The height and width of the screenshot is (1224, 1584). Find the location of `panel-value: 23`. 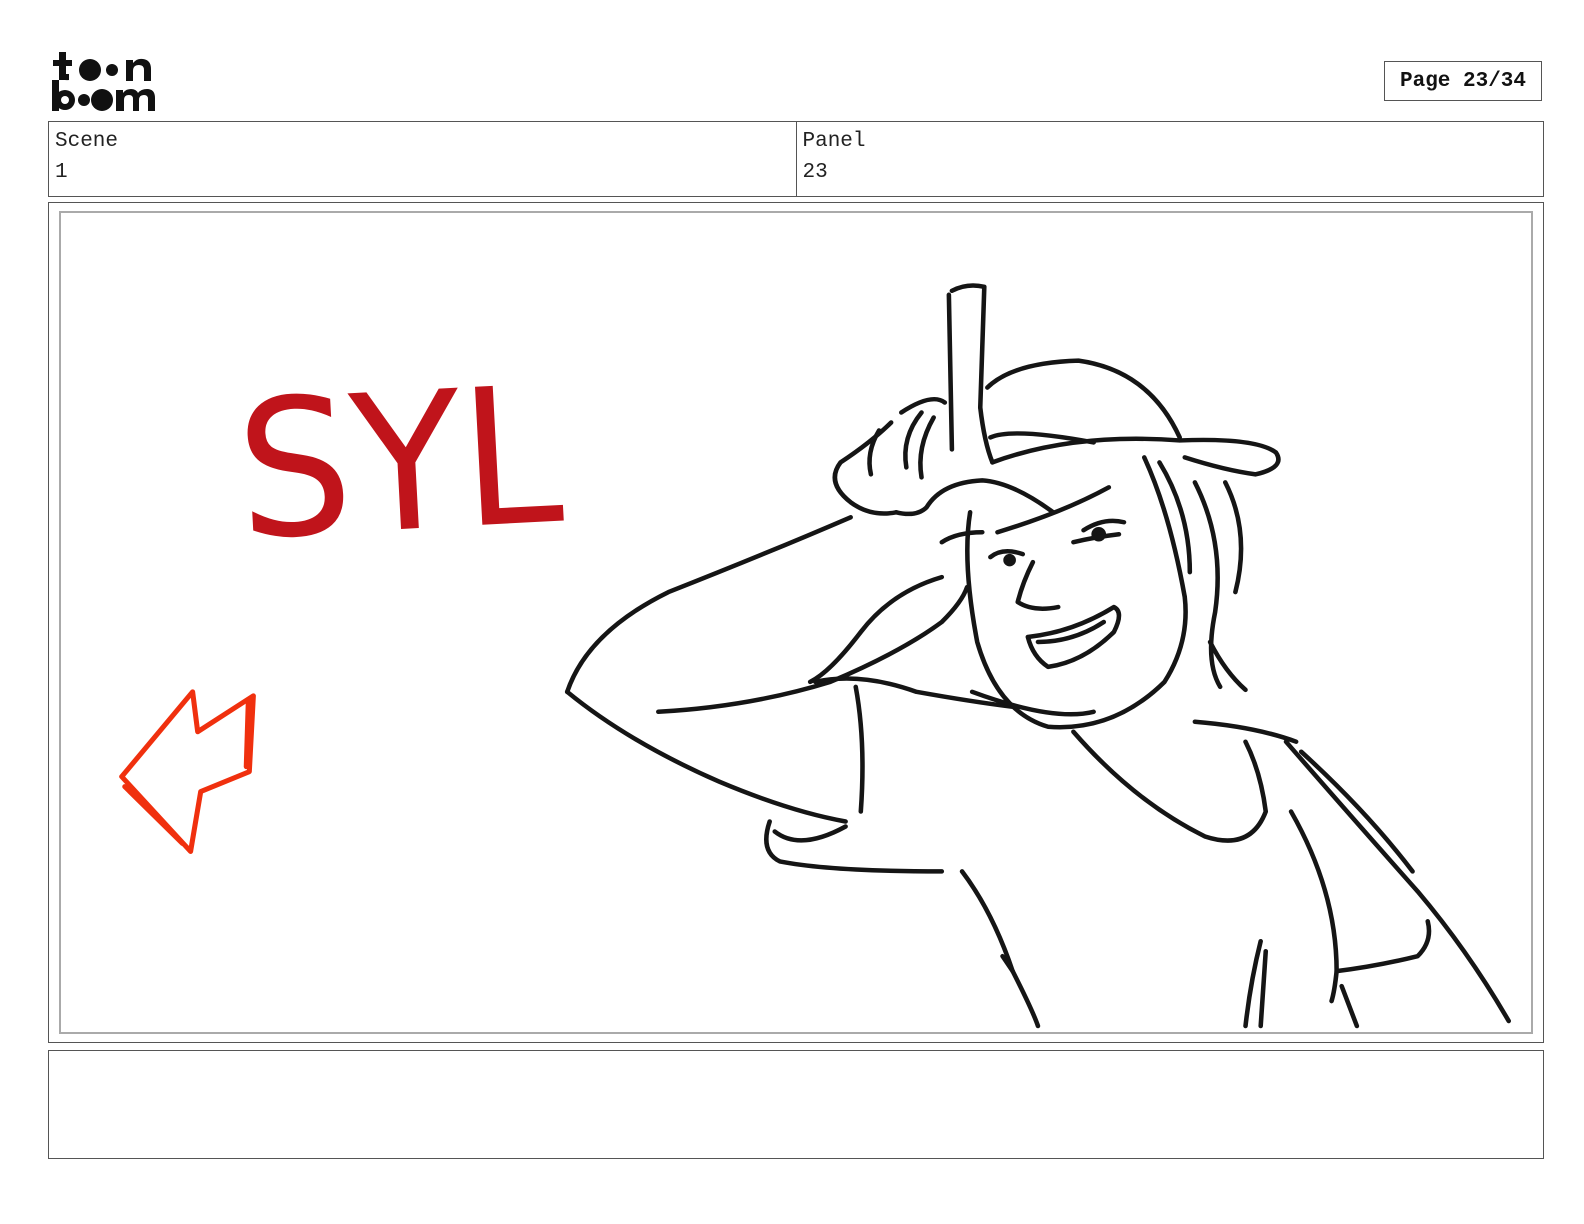

panel-value: 23 is located at coordinates (815, 172).